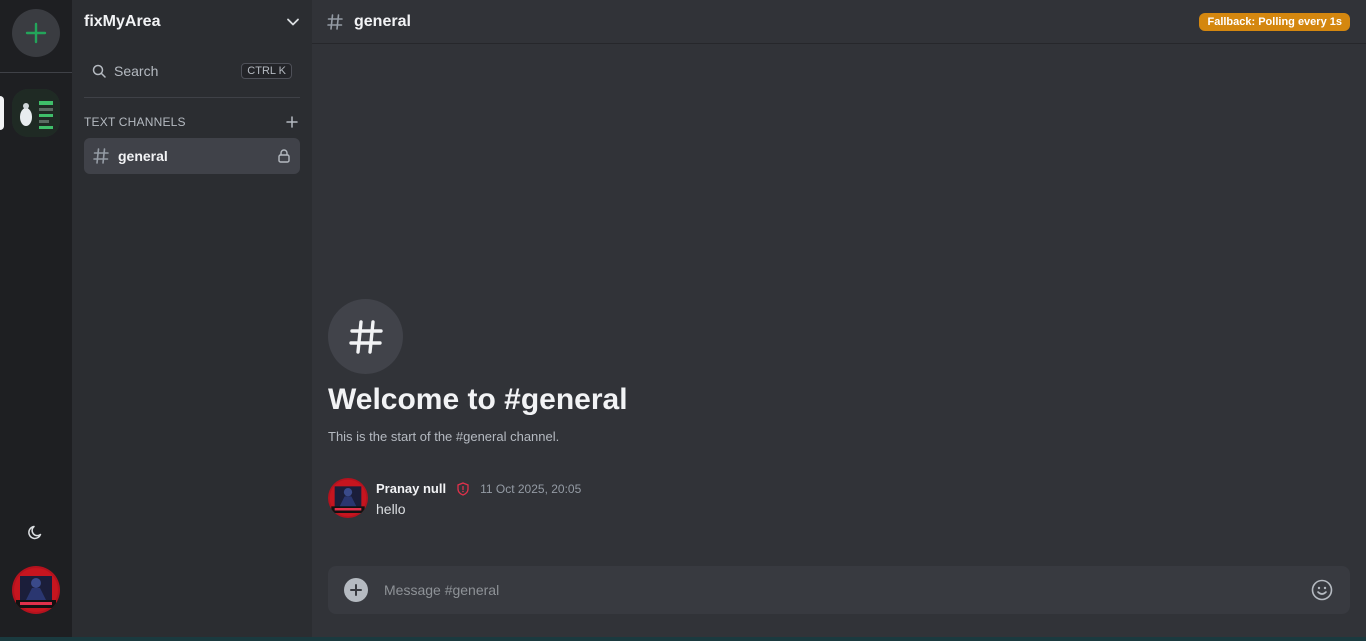 The image size is (1366, 641). I want to click on message-content: hello, so click(391, 509).